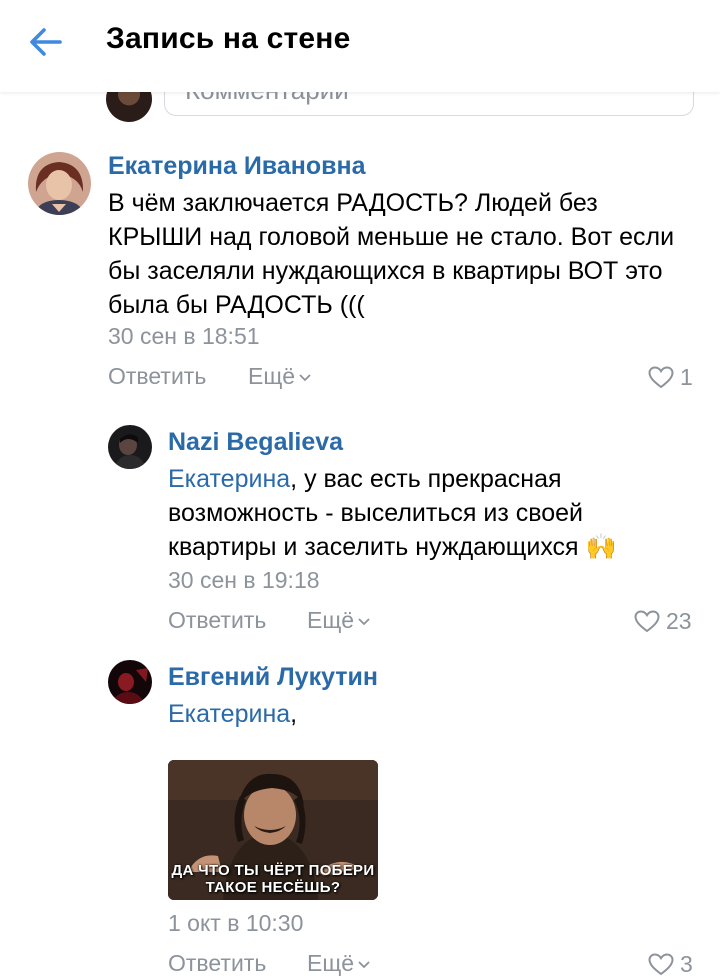  I want to click on back-button, so click(46, 42).